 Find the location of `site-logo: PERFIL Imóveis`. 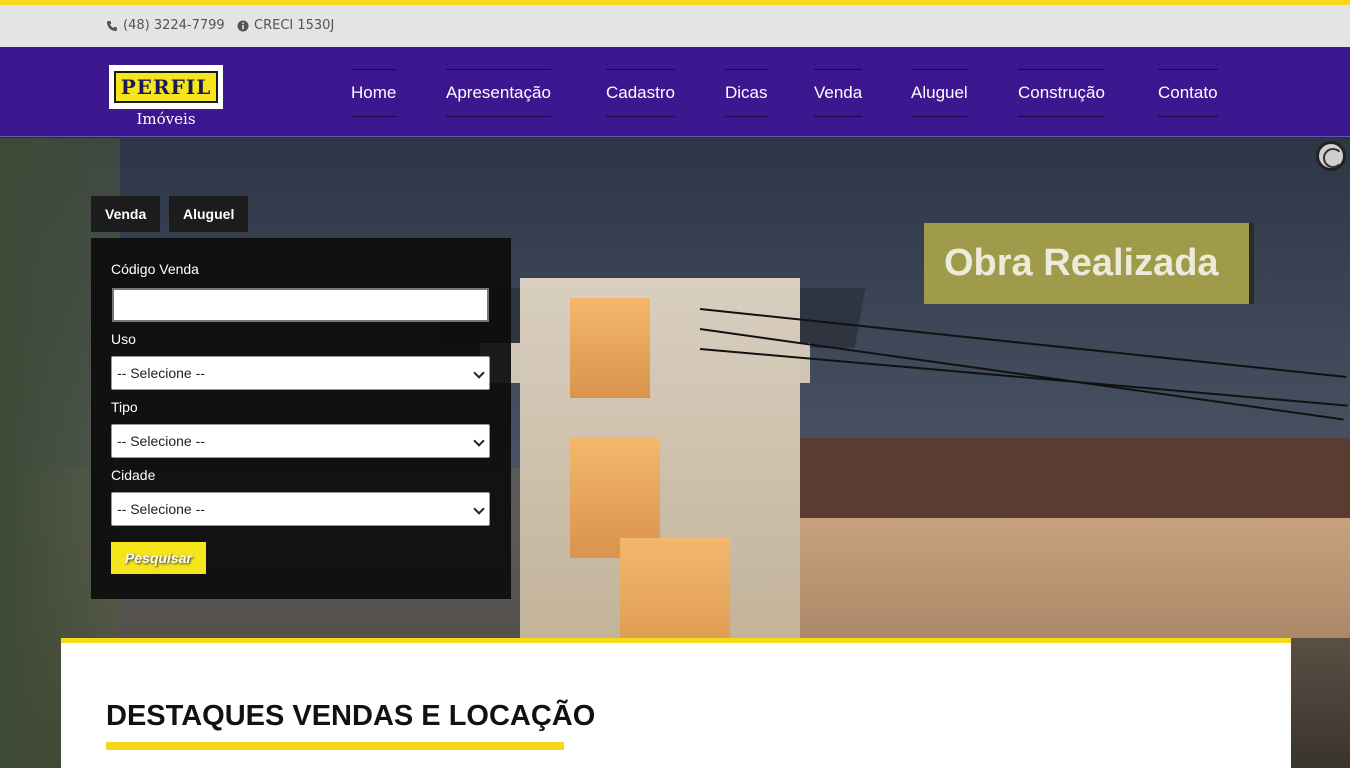

site-logo: PERFIL Imóveis is located at coordinates (166, 97).